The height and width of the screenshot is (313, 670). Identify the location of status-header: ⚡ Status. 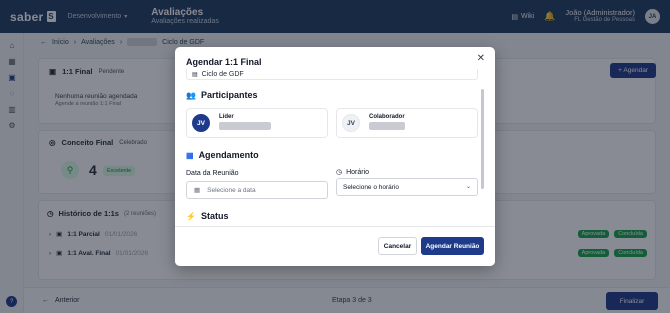
(207, 216).